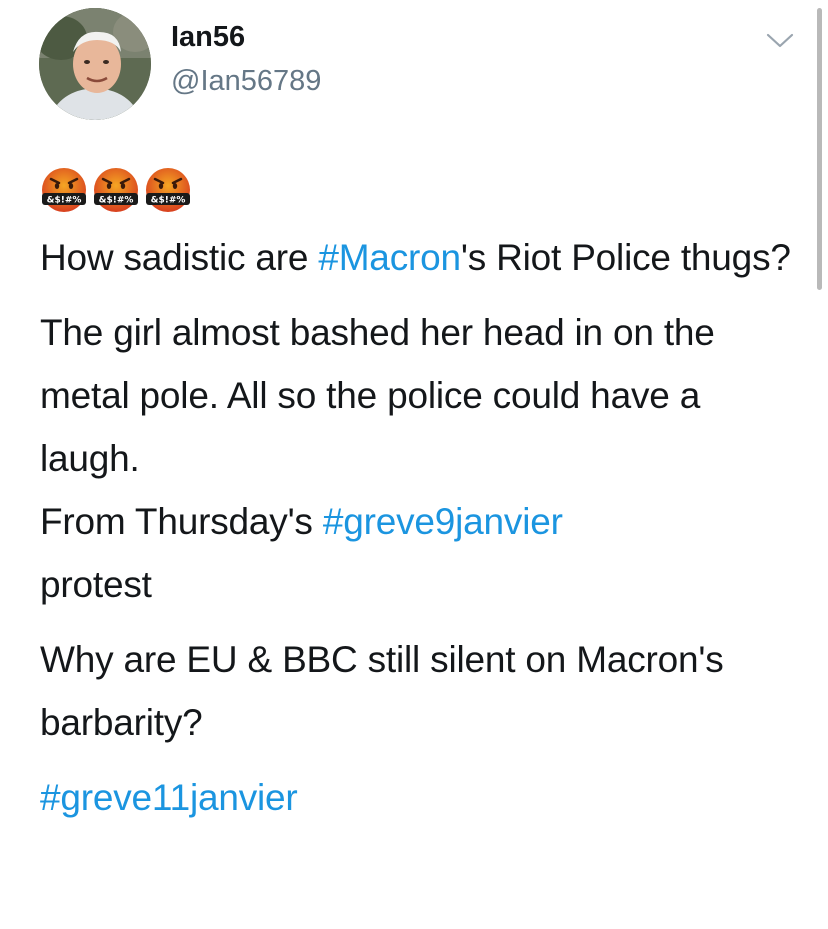  I want to click on scrollbar, so click(819, 149).